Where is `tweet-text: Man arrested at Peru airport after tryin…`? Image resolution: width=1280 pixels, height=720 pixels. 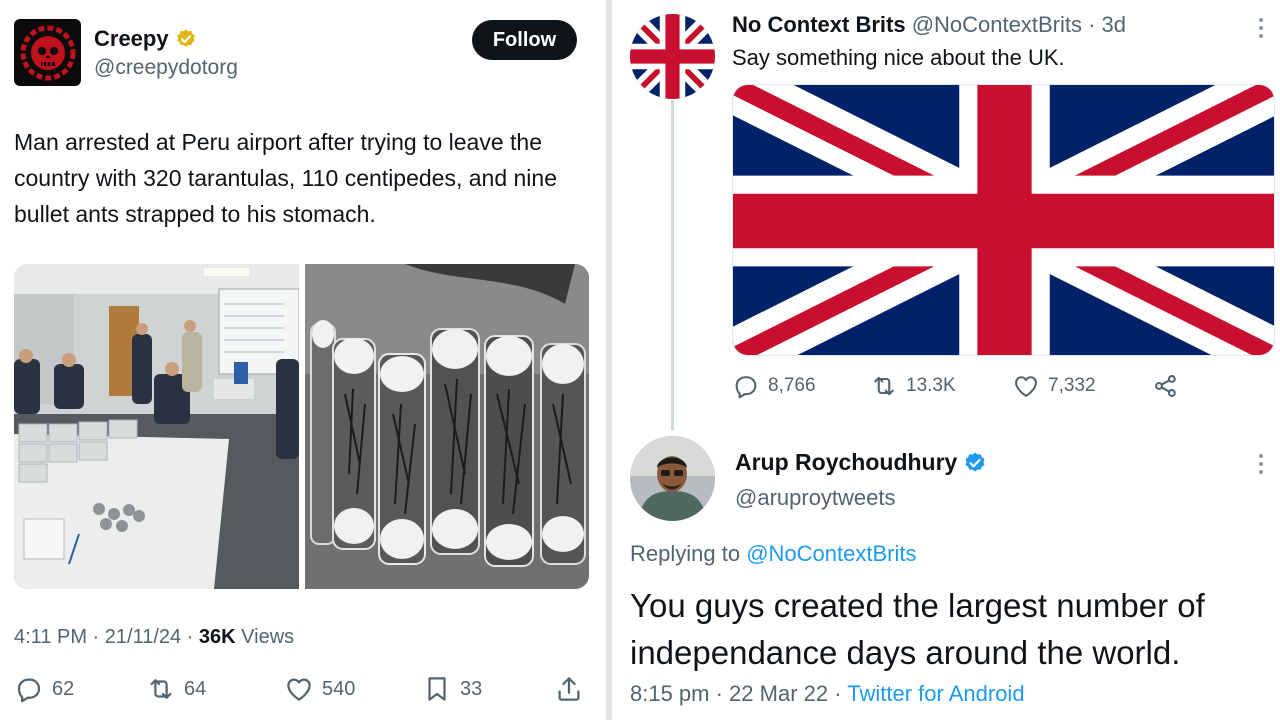 tweet-text: Man arrested at Peru airport after tryin… is located at coordinates (285, 178).